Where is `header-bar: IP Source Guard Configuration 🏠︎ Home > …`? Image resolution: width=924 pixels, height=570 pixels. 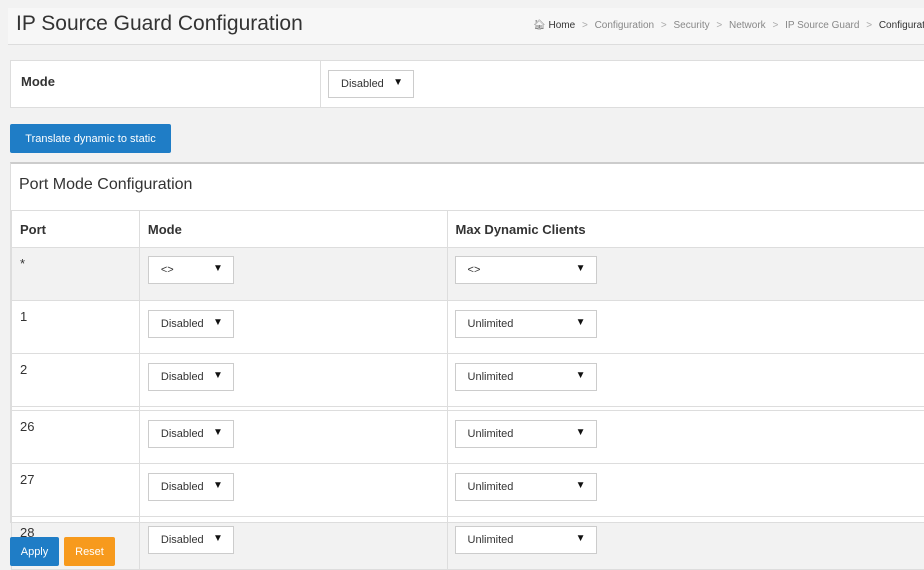
header-bar: IP Source Guard Configuration 🏠︎ Home > … is located at coordinates (466, 26).